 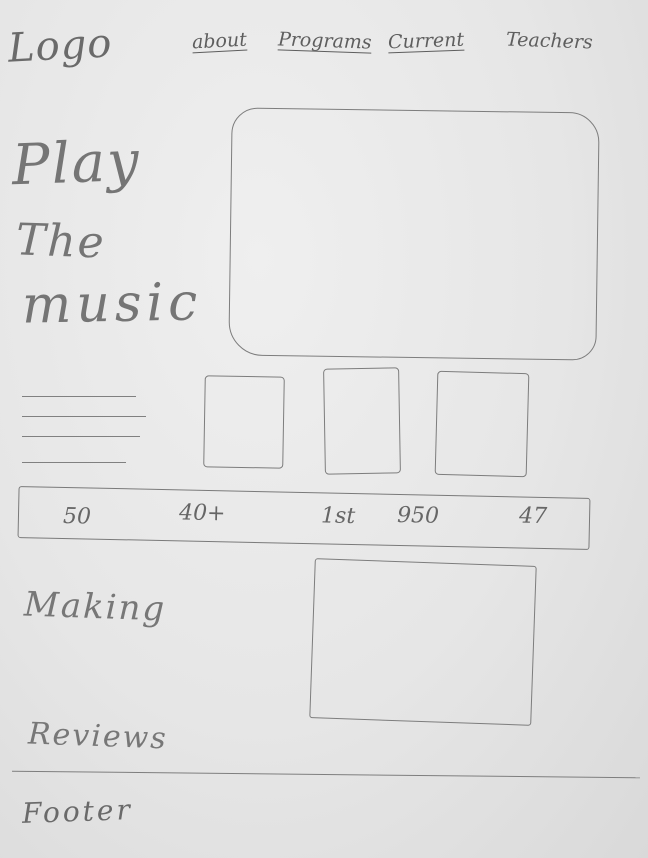 I want to click on hero-heading-line-1: Play, so click(x=76, y=163).